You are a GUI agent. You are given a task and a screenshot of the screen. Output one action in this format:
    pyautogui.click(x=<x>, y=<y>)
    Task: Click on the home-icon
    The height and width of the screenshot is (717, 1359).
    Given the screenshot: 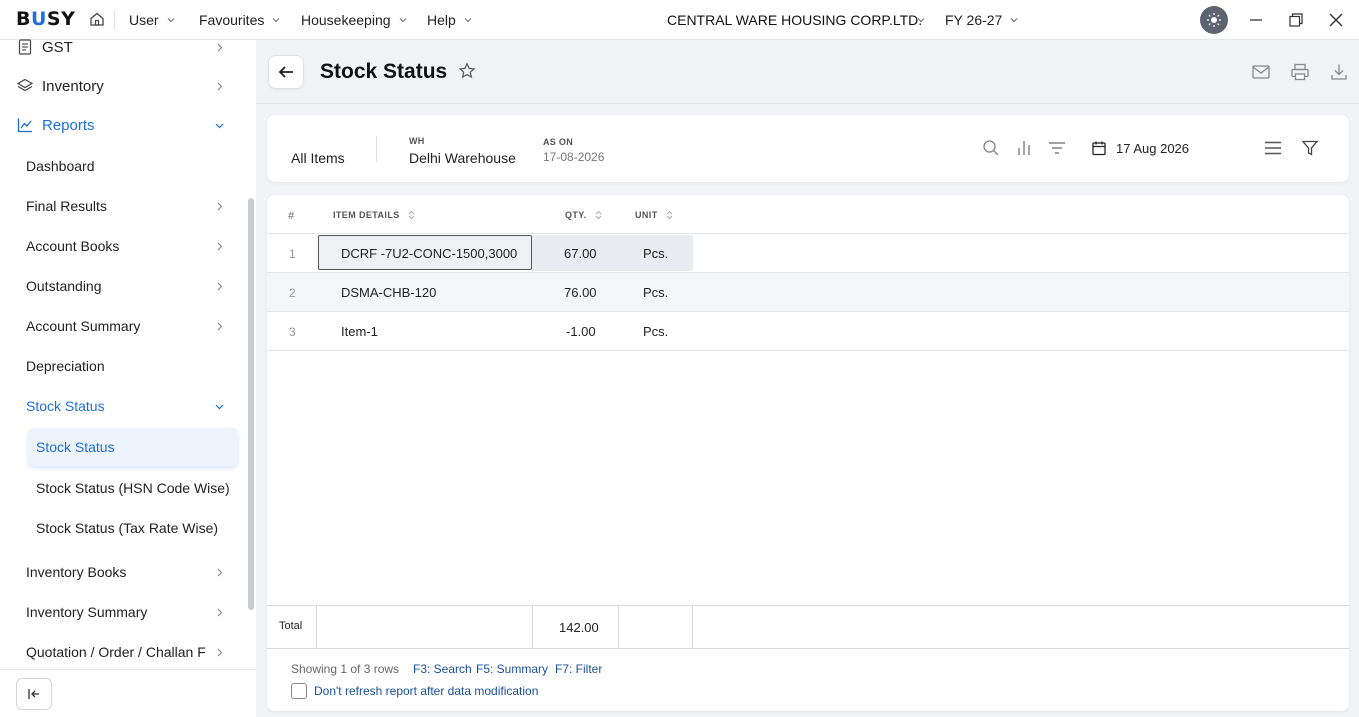 What is the action you would take?
    pyautogui.click(x=97, y=19)
    